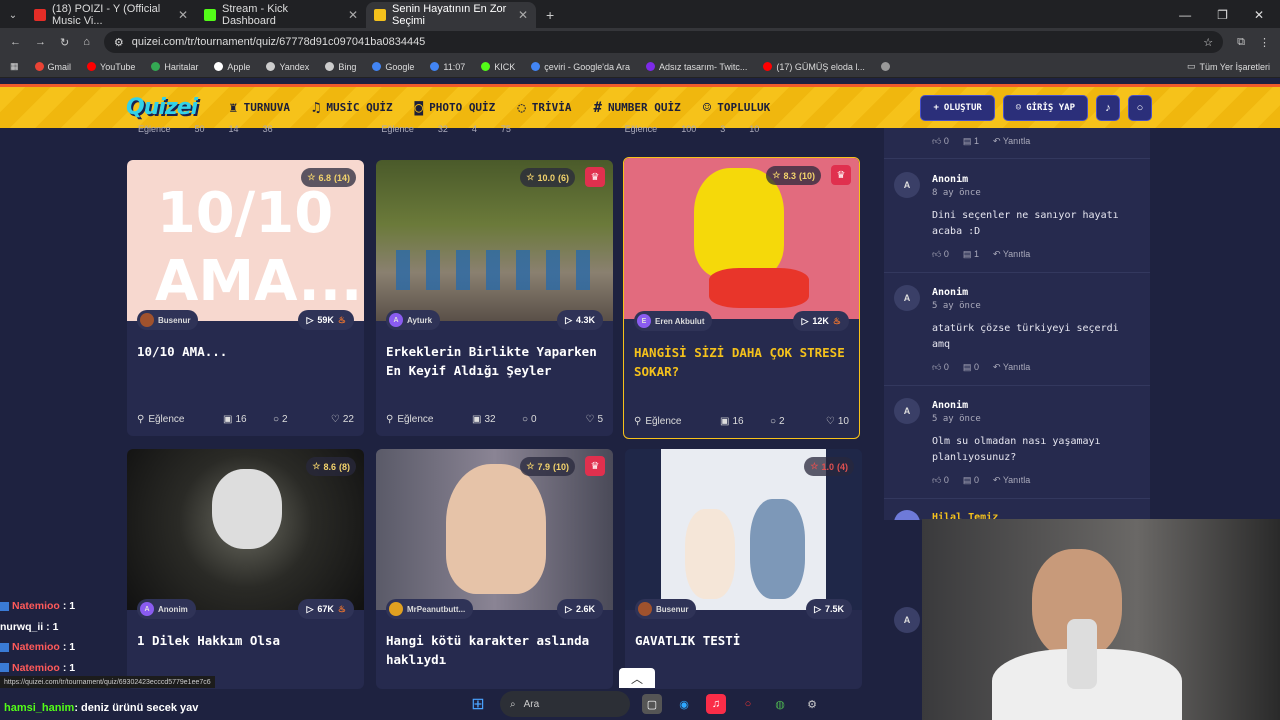  Describe the element at coordinates (325, 609) in the screenshot. I see `plays-count: 67K` at that location.